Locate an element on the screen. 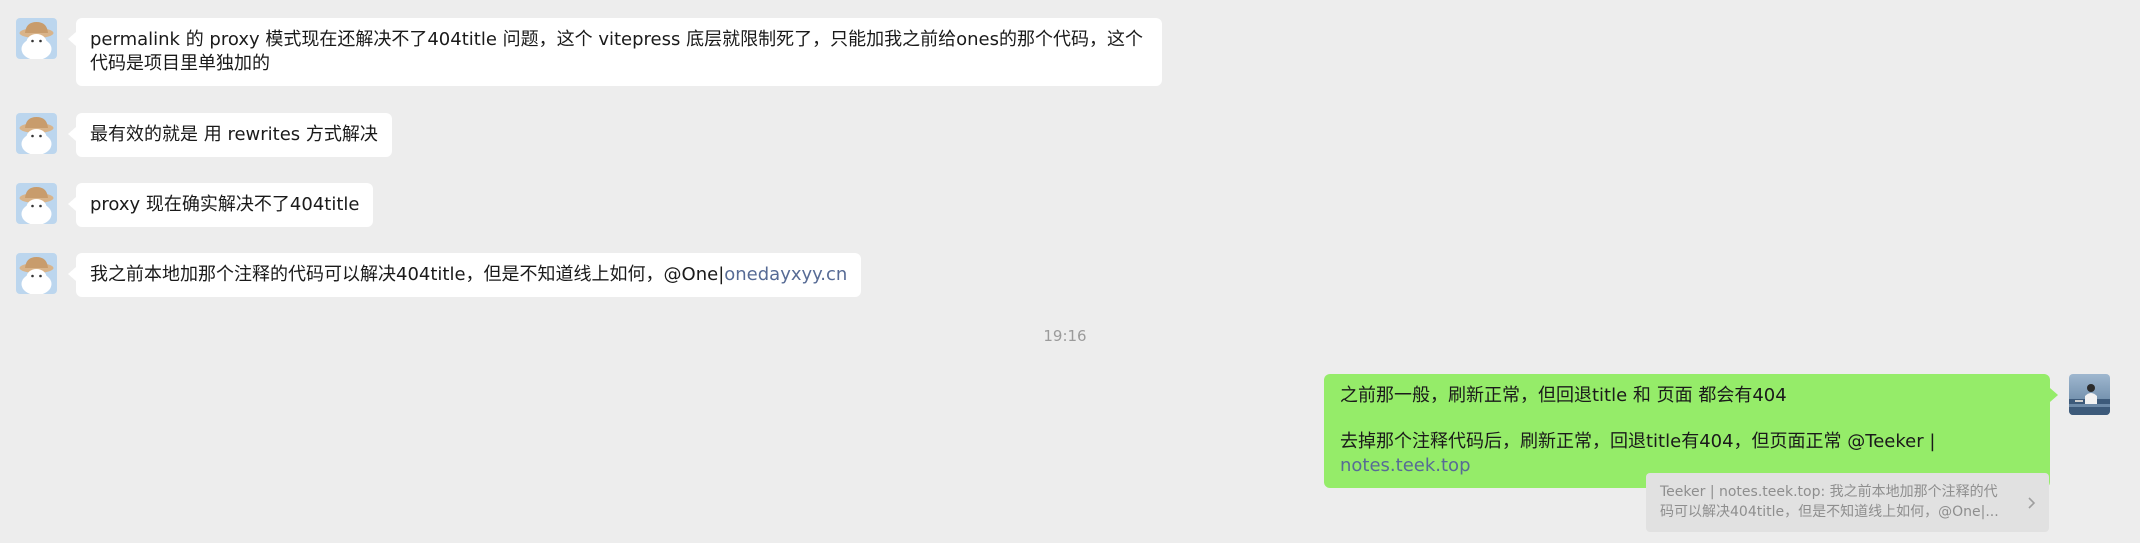 Image resolution: width=2140 pixels, height=543 pixels. message-bubble: proxy 现在确实解决不了404title is located at coordinates (220, 205).